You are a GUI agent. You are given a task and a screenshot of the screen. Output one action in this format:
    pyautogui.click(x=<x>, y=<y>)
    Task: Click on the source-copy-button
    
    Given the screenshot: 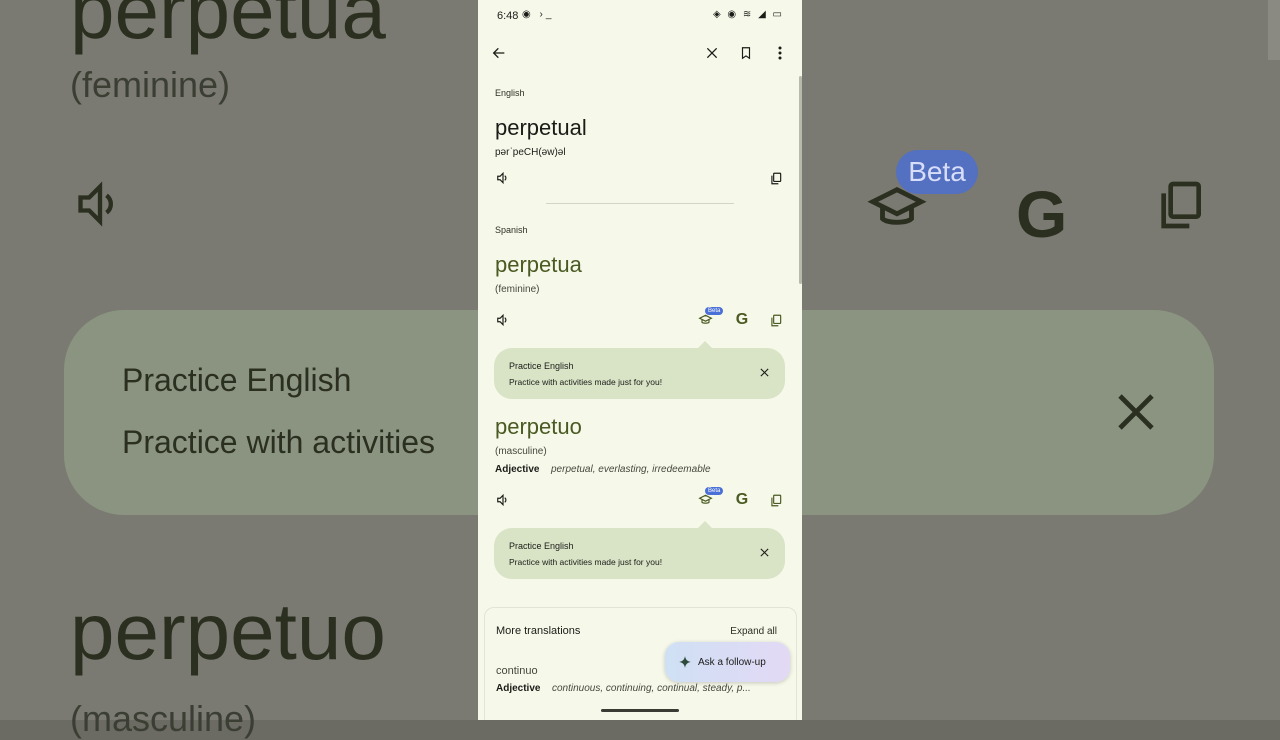 What is the action you would take?
    pyautogui.click(x=776, y=178)
    